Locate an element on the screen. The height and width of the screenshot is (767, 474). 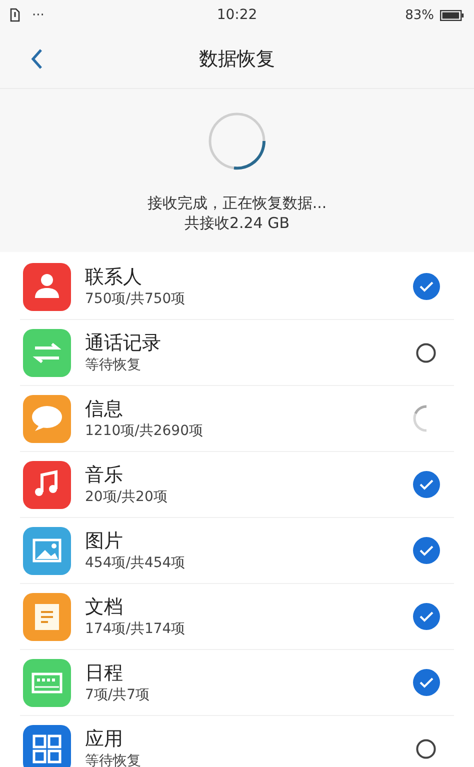
category-row: 联系人 750项/共750项 is located at coordinates (237, 287).